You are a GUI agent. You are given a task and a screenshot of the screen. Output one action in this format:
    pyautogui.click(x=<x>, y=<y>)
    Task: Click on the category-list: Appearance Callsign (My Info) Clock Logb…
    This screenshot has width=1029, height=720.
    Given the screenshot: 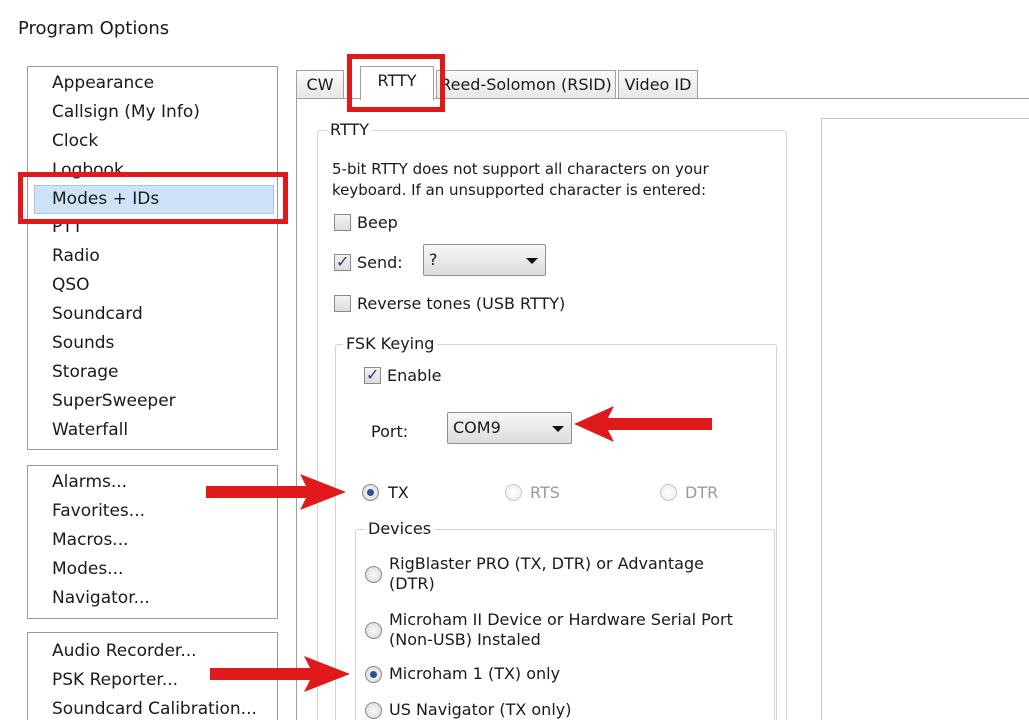 What is the action you would take?
    pyautogui.click(x=152, y=258)
    